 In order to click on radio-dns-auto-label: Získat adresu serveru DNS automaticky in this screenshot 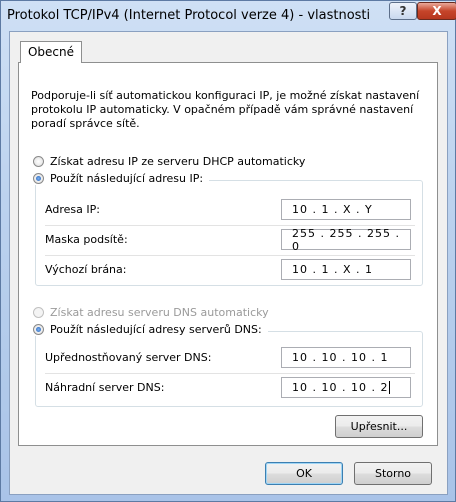, I will do `click(159, 312)`.